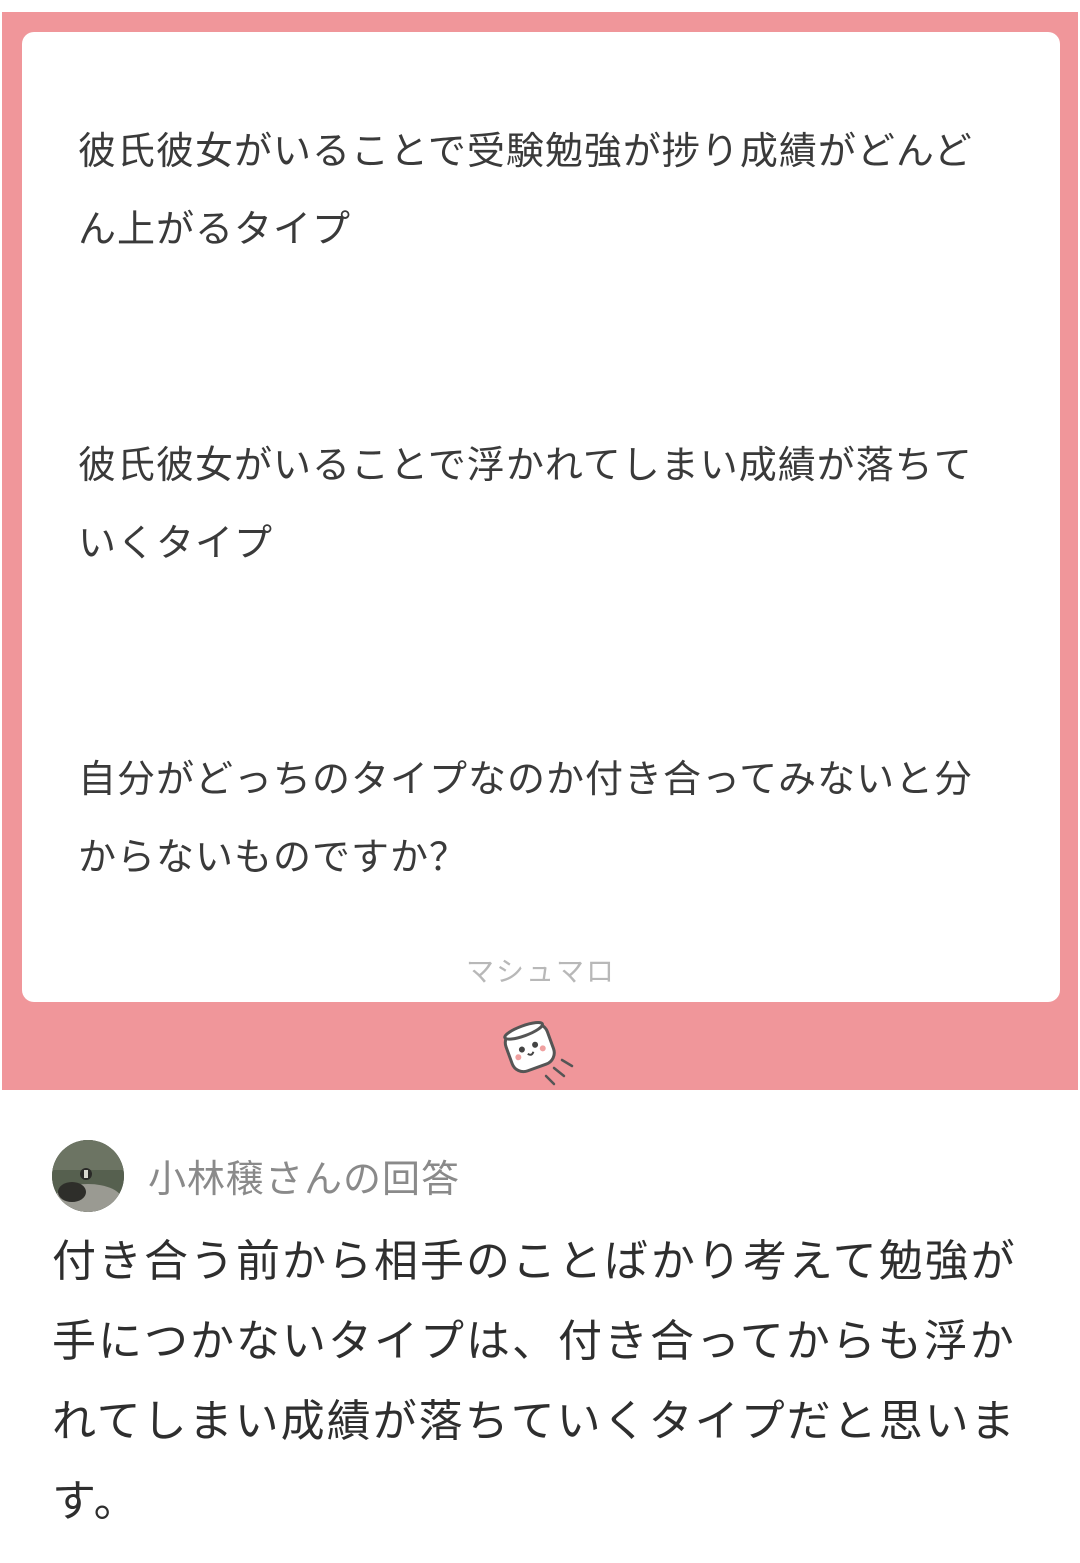  What do you see at coordinates (538, 1053) in the screenshot?
I see `marshmallow-mascot-icon` at bounding box center [538, 1053].